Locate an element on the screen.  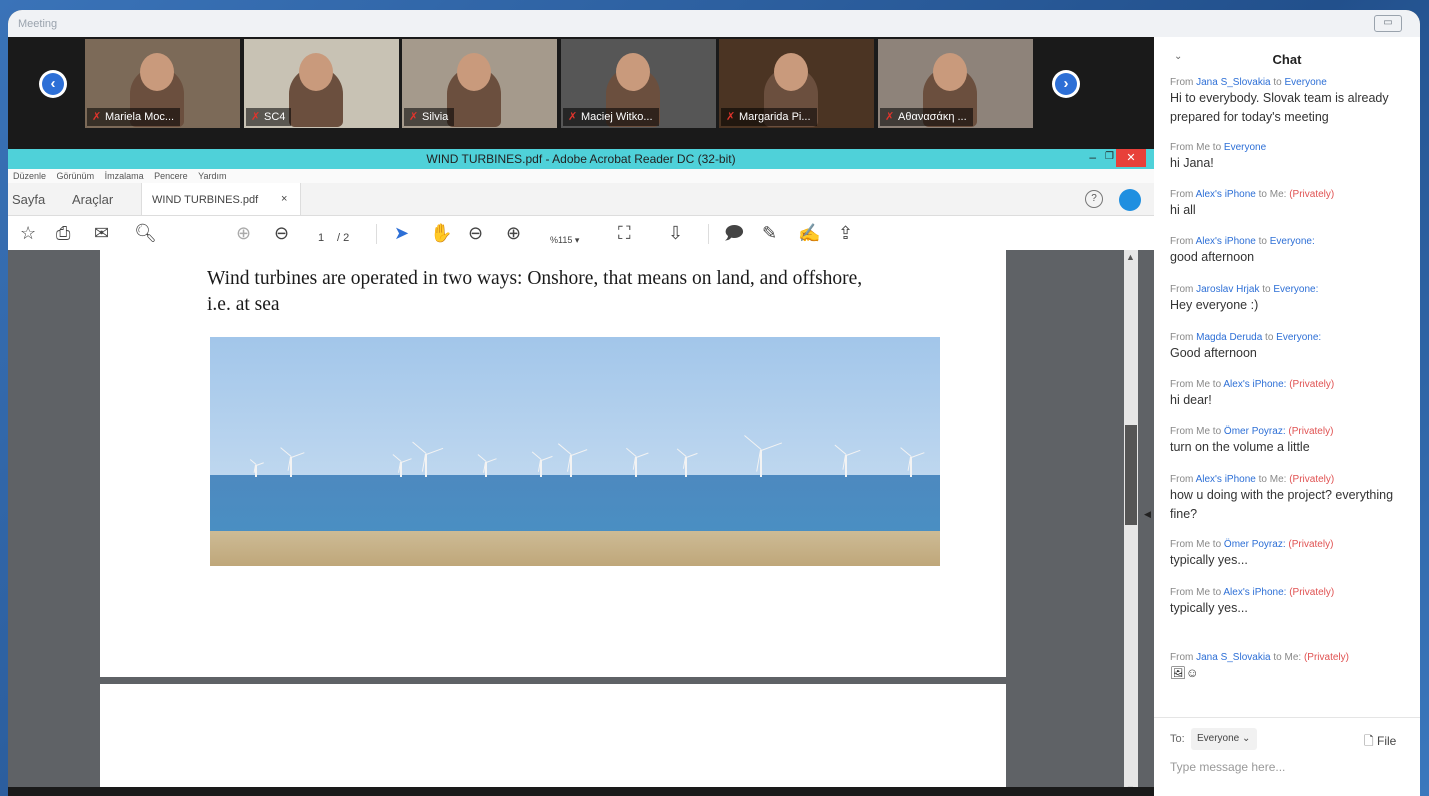
scroll-up-icon: ▲ is located at coordinates (1130, 257).